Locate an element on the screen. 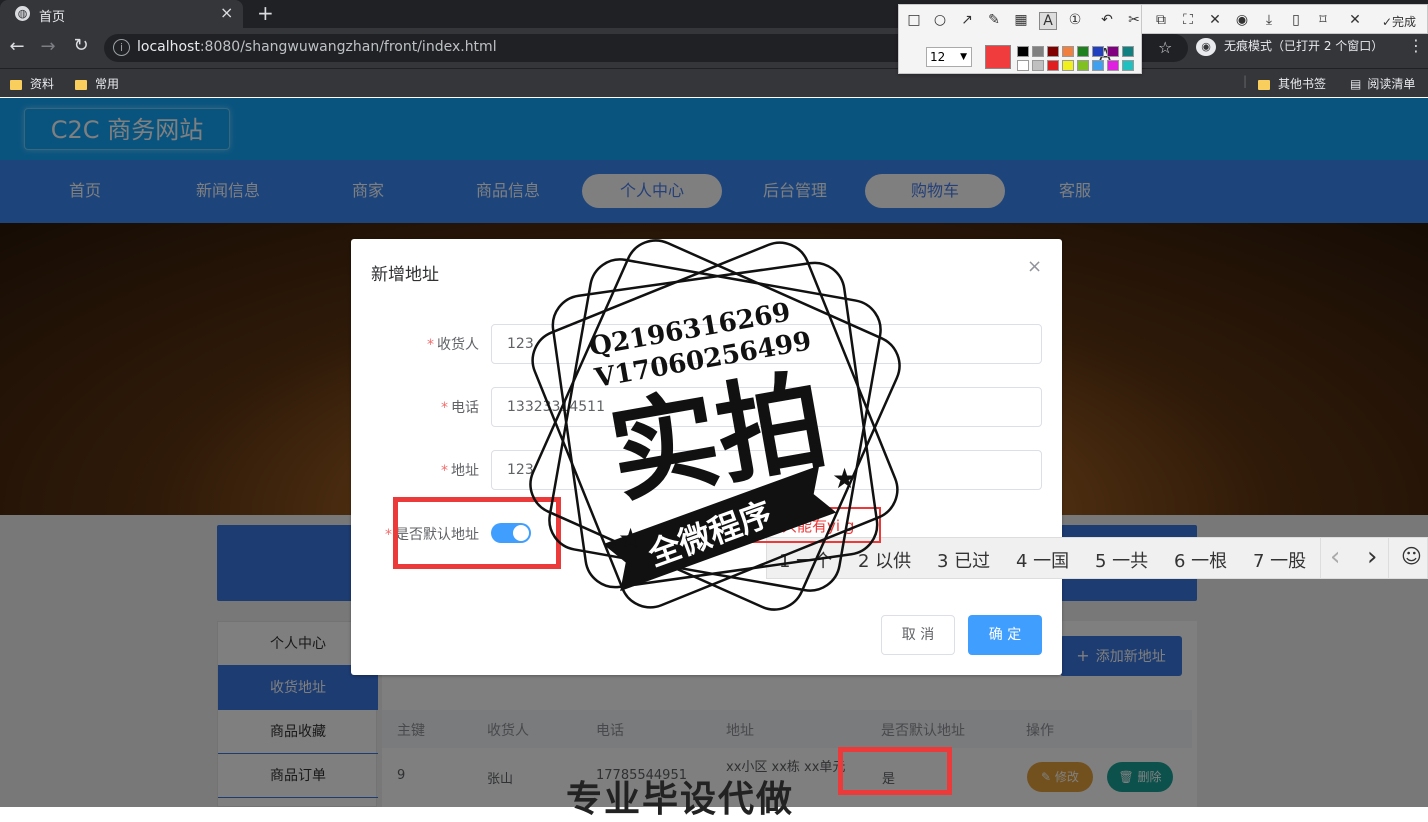  bookmark-star-icon: ☆ is located at coordinates (1165, 47).